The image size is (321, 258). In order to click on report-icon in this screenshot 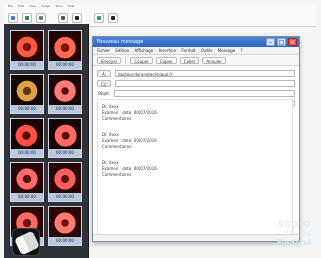, I will do `click(41, 18)`.